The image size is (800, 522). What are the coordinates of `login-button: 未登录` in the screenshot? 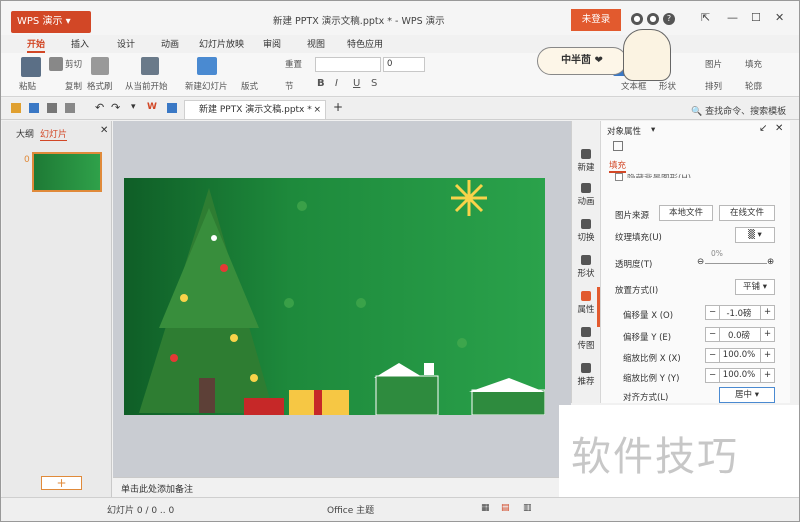 It's located at (596, 20).